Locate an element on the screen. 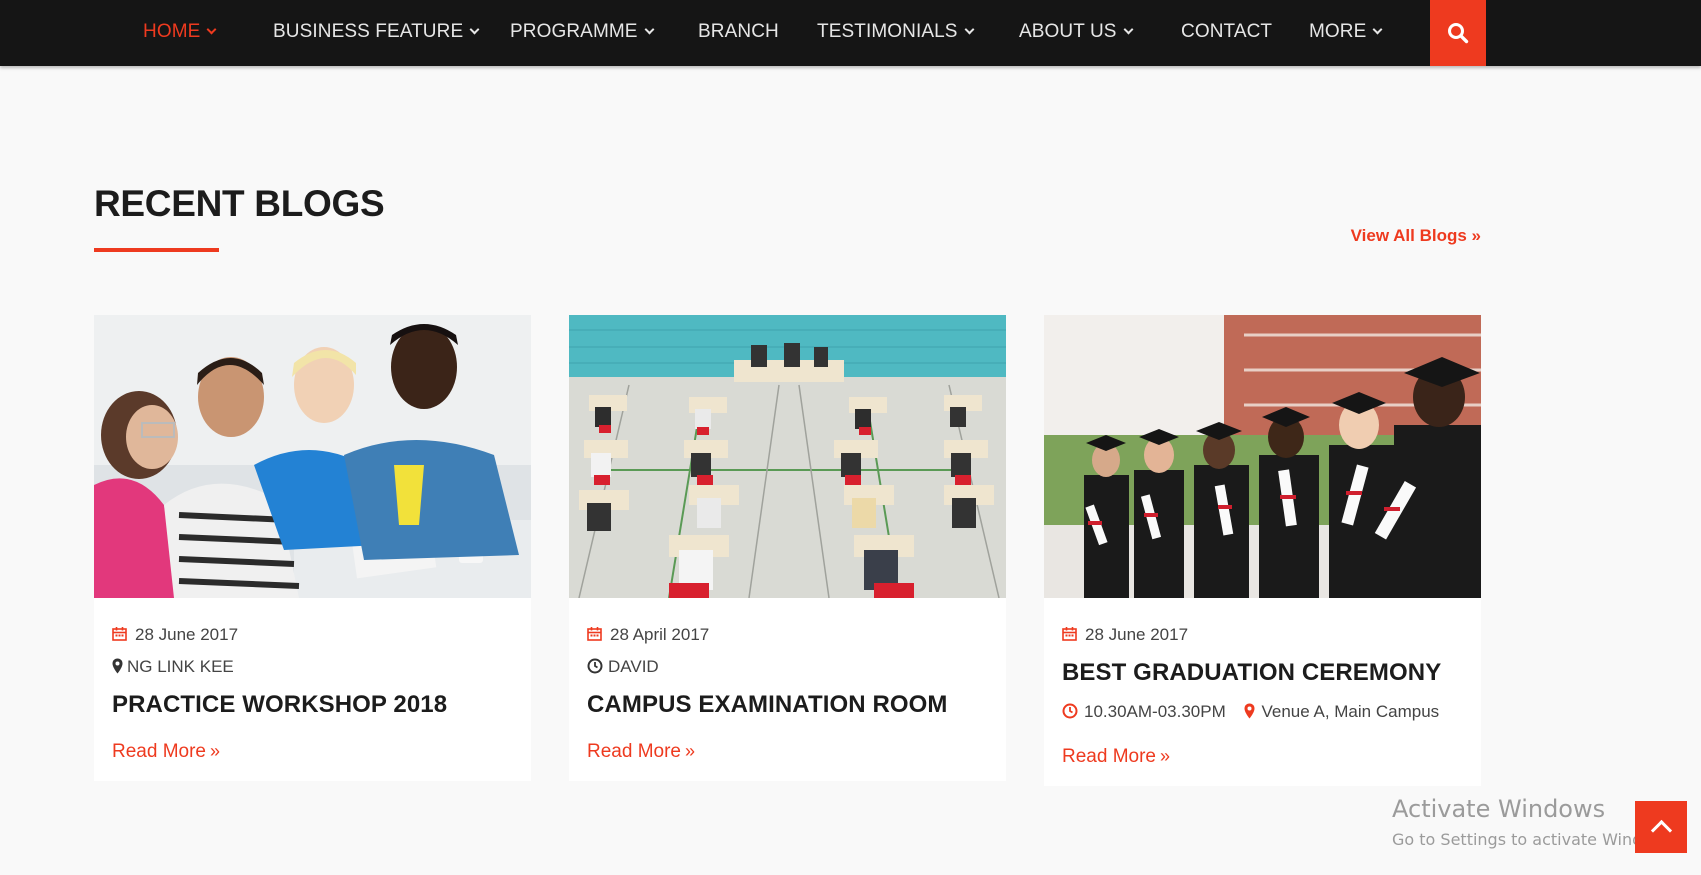 The width and height of the screenshot is (1701, 875). search-icon is located at coordinates (1458, 33).